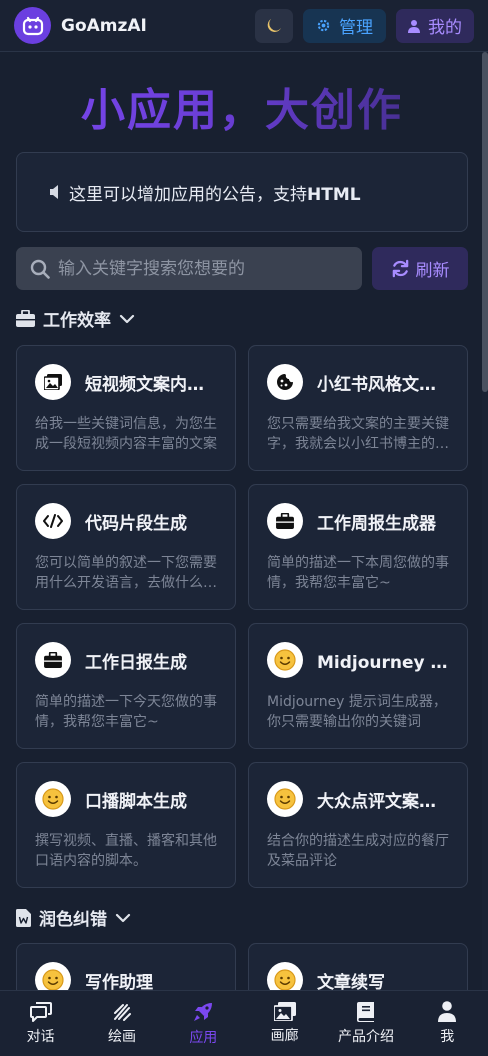  I want to click on app-description: 撰写视频、直播、播客和其他口语内容的脚本。, so click(126, 851).